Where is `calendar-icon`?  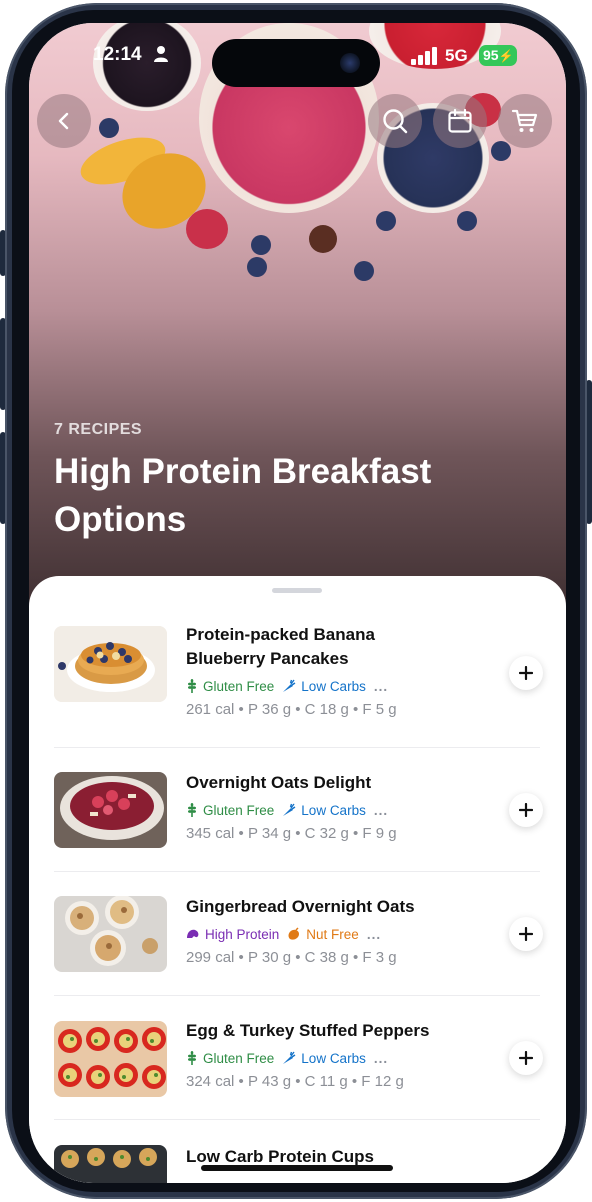 calendar-icon is located at coordinates (460, 120).